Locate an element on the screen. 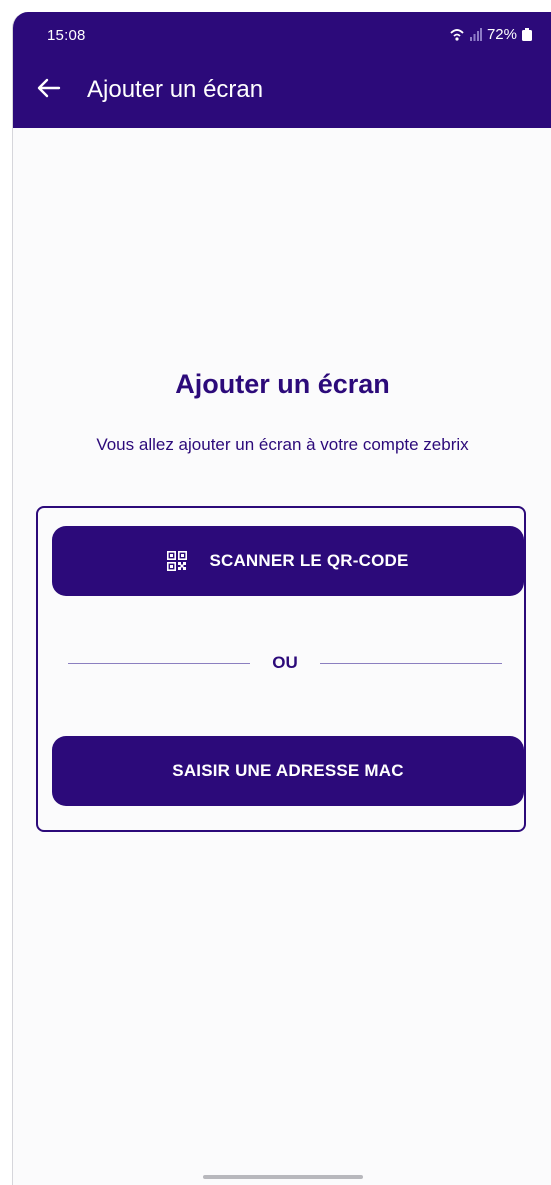  divider-line-left is located at coordinates (159, 663).